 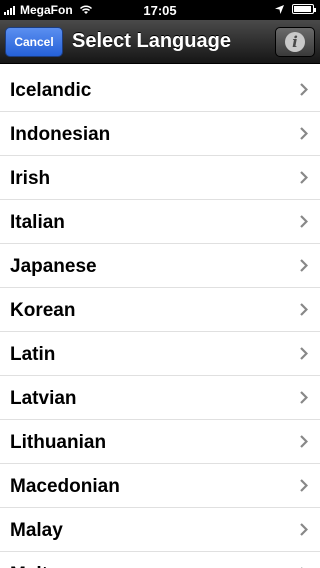 I want to click on list-item: Italian, so click(x=160, y=222).